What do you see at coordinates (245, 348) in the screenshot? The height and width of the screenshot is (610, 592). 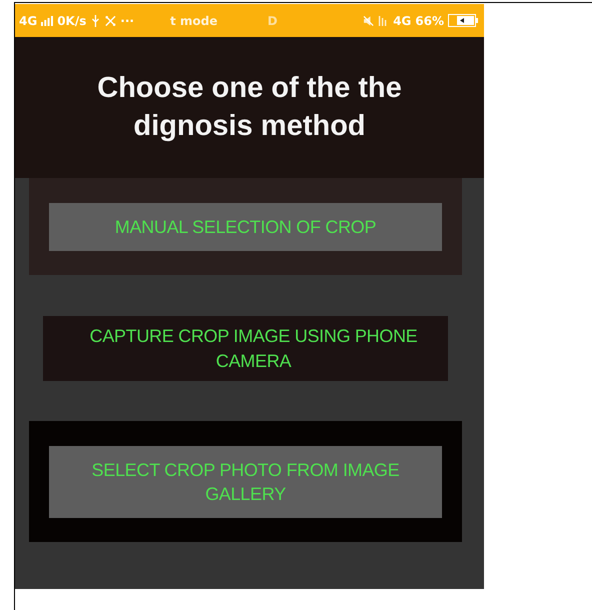 I see `option-button: CAPTURE CROP IMAGE USING PHONE CAMERA` at bounding box center [245, 348].